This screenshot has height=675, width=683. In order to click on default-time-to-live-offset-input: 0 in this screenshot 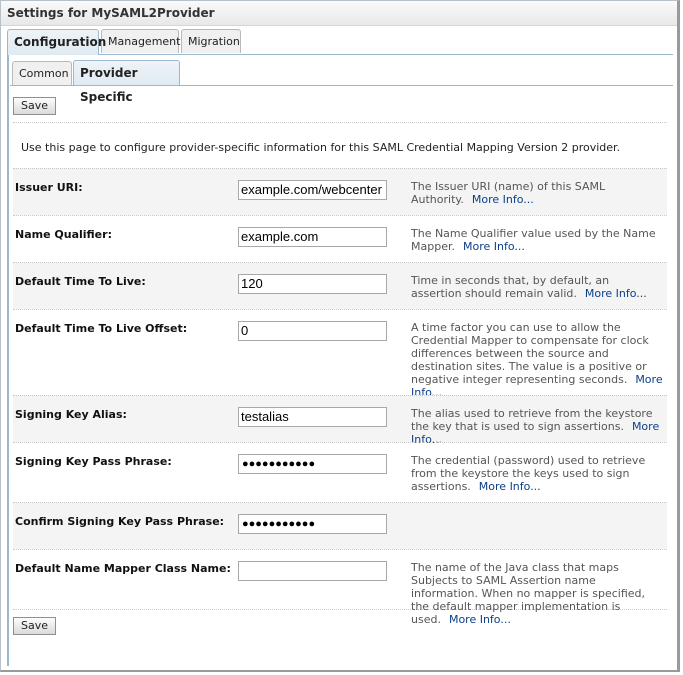, I will do `click(312, 331)`.